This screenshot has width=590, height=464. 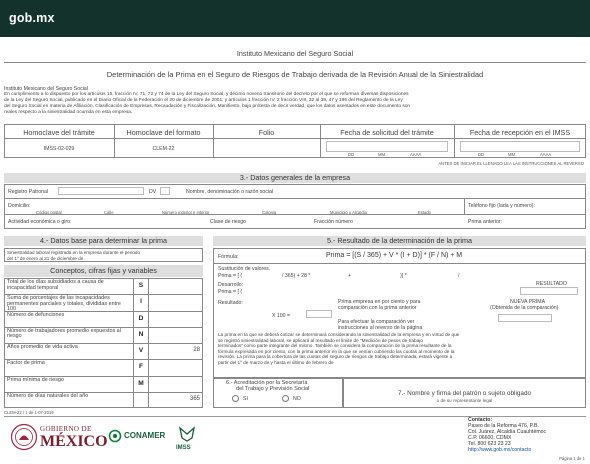 I want to click on imss-eagle-icon, so click(x=187, y=434).